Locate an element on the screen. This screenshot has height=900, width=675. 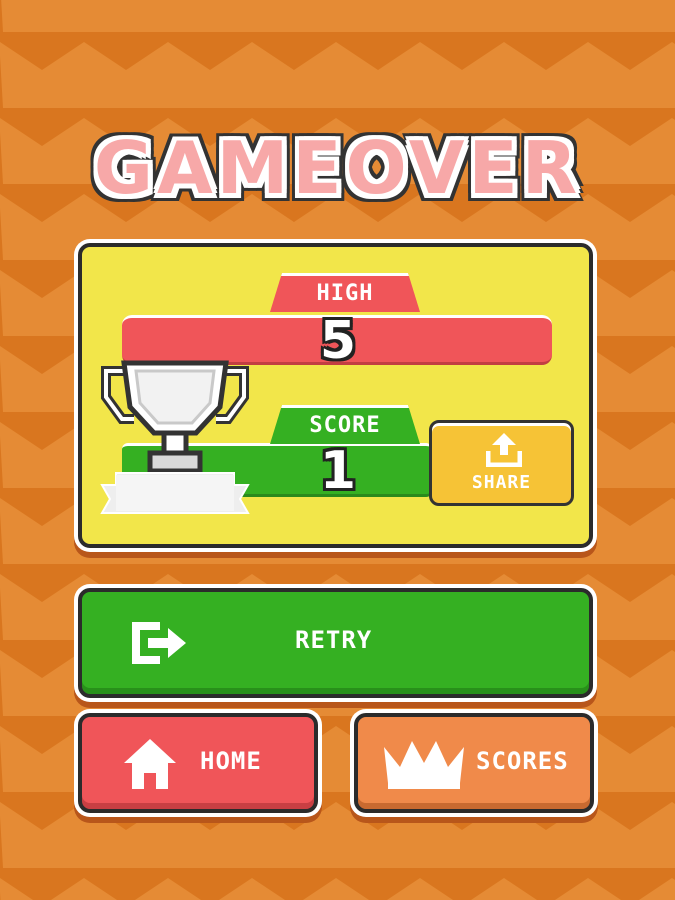
home-button: HOME is located at coordinates (198, 763).